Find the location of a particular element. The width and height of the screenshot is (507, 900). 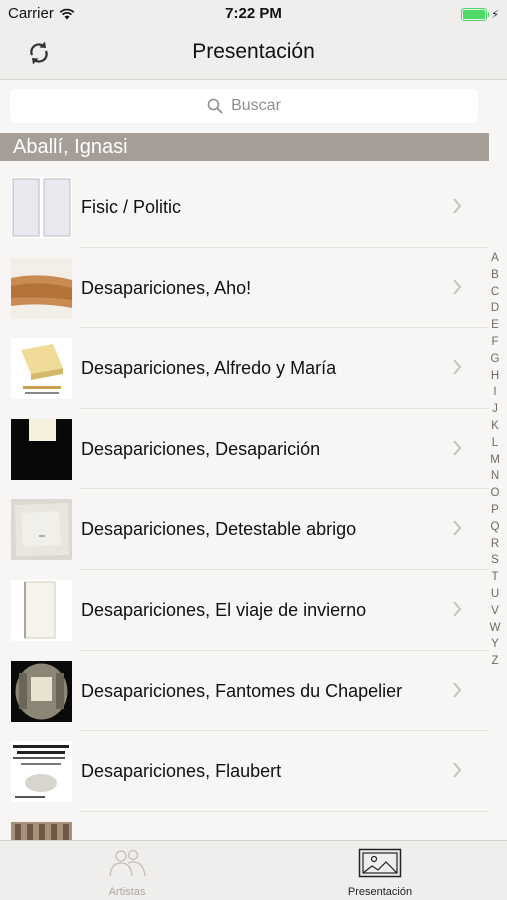

search-placeholder: Buscar is located at coordinates (256, 105).